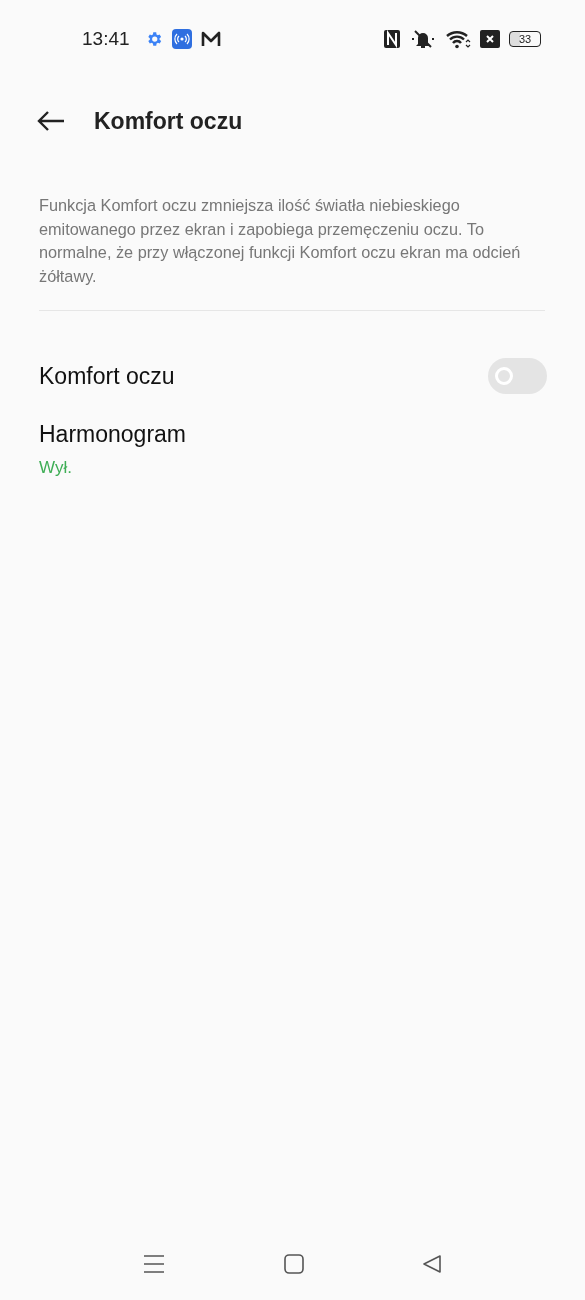 This screenshot has width=585, height=1300. What do you see at coordinates (280, 241) in the screenshot?
I see `description-text: Funkcja Komfort oczu zmniejsza ilość światła niebieskiego emitowanego przez ekran i zapobiega przemęczeniu oczu. To normalne, że przy włączonej funkcji Komfort oczu ekran ma odcień żółtawy.` at bounding box center [280, 241].